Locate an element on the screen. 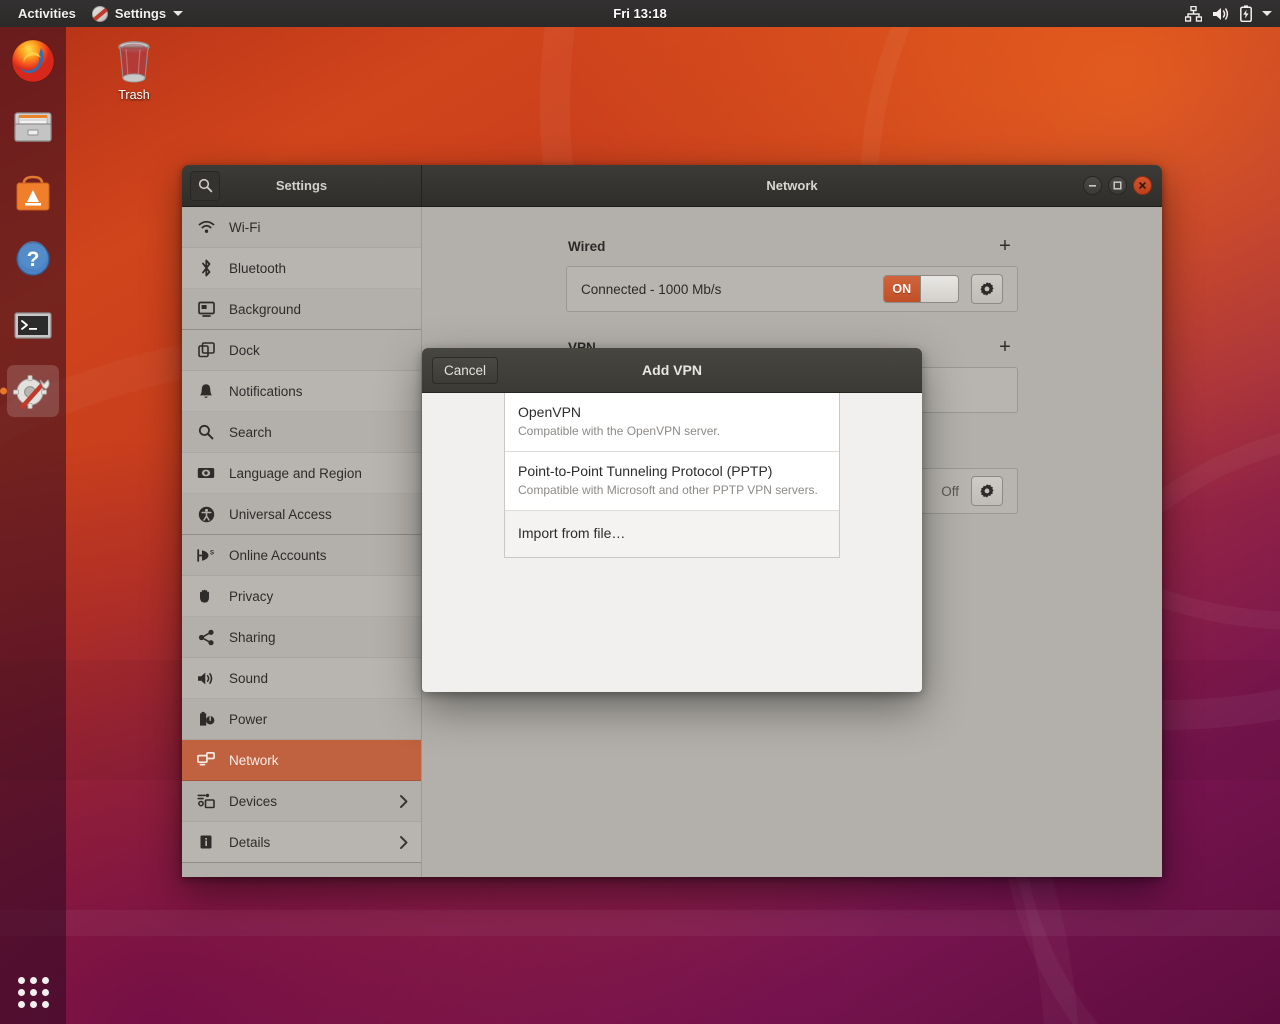 The height and width of the screenshot is (1024, 1280). show-applications-button is located at coordinates (33, 992).